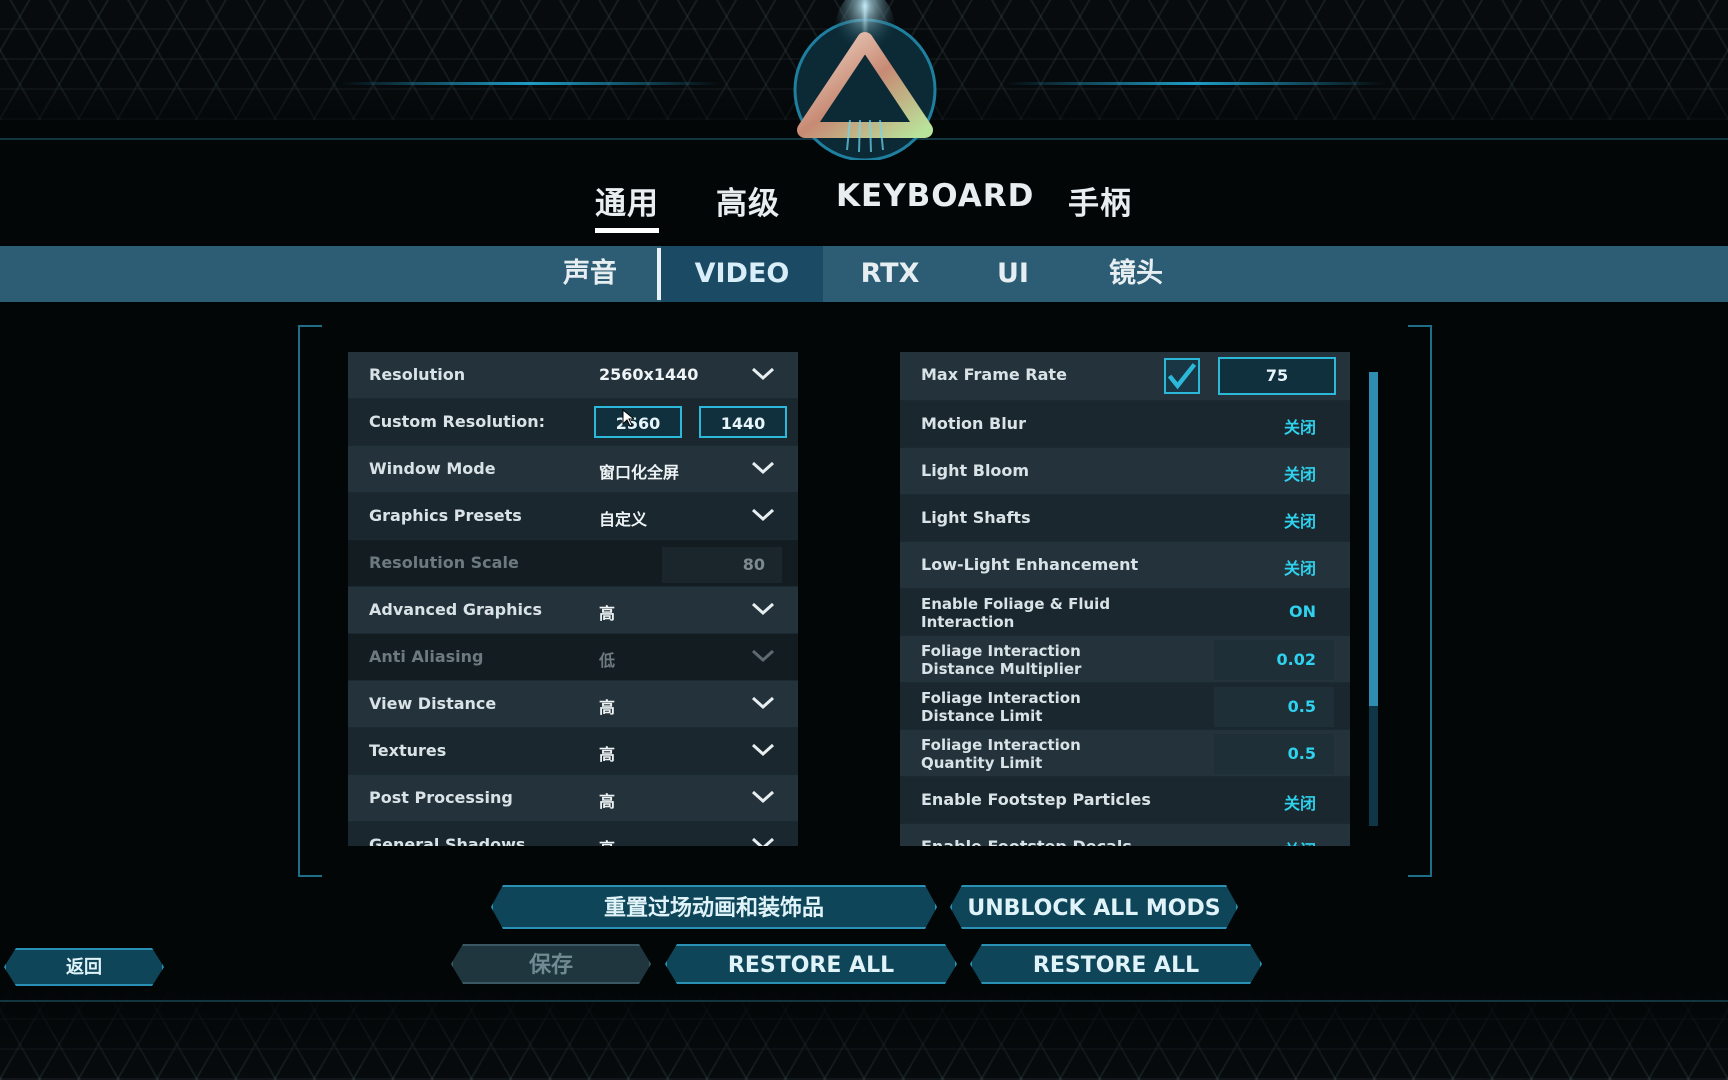 The width and height of the screenshot is (1728, 1080). Describe the element at coordinates (573, 610) in the screenshot. I see `setting-row-advanced-graphics: Advanced Graphics 高` at that location.